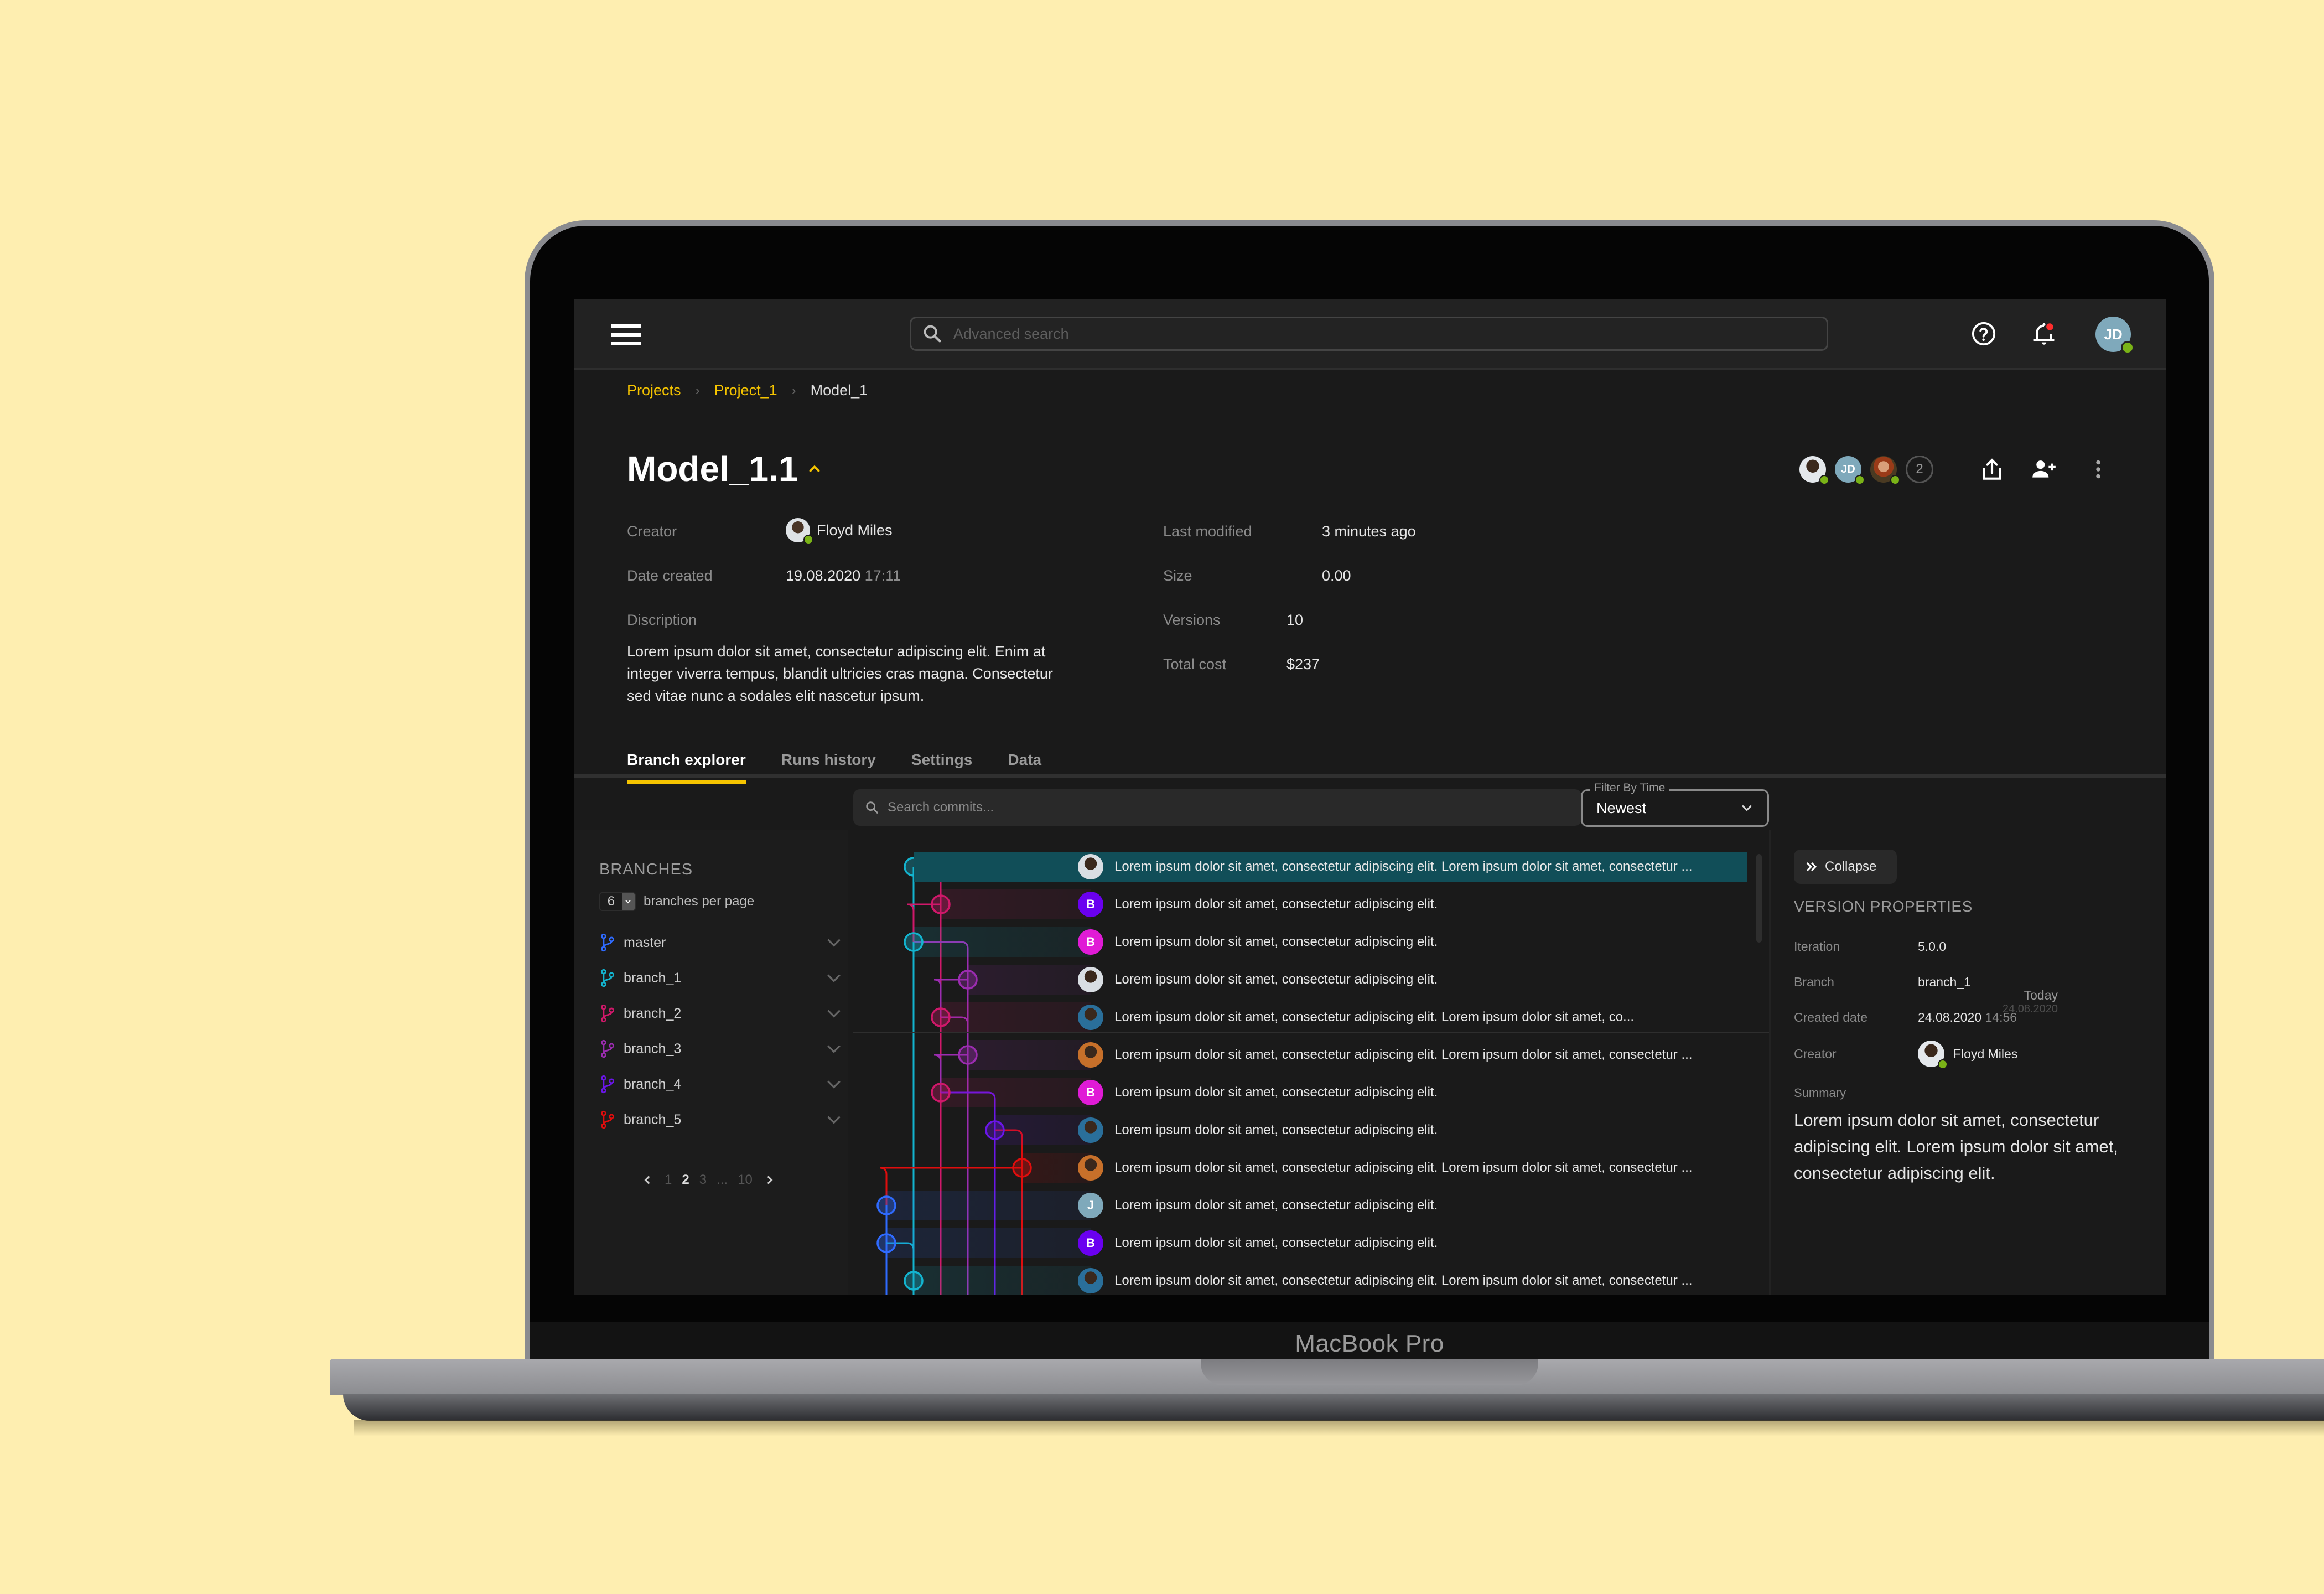 This screenshot has width=2324, height=1594. I want to click on commit-avatar: B, so click(1090, 1243).